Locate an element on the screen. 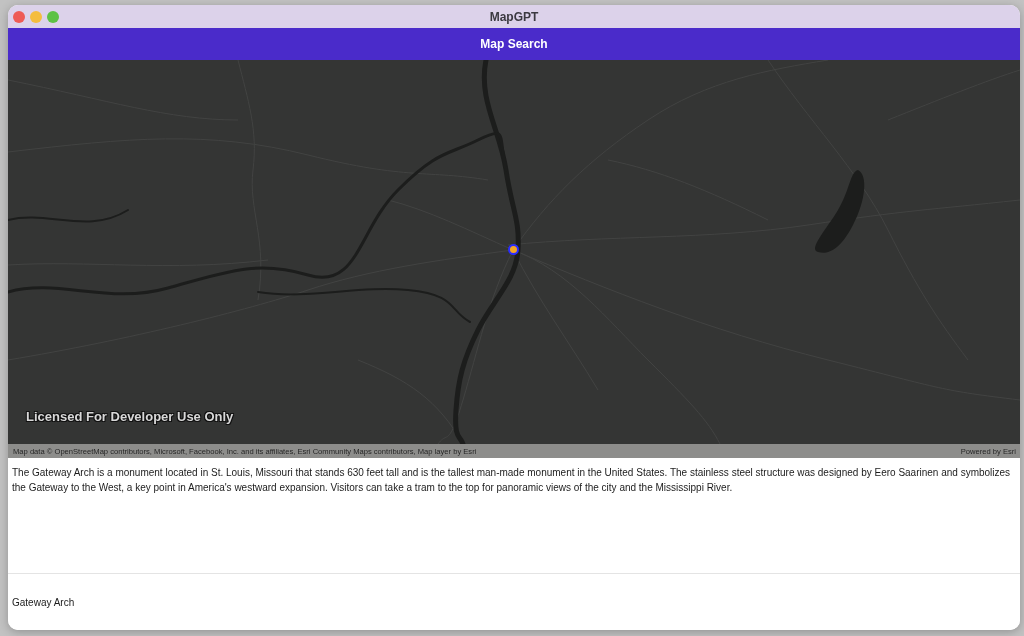  license-notice: Licensed For Developer Use Only is located at coordinates (130, 416).